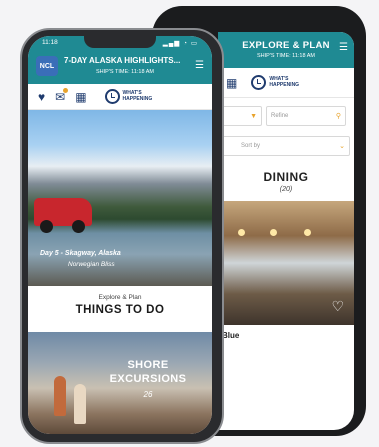 The image size is (379, 447). I want to click on quick-icons-bar: ♥ ✉ ▦ WHAT'S HAPPENING, so click(120, 97).